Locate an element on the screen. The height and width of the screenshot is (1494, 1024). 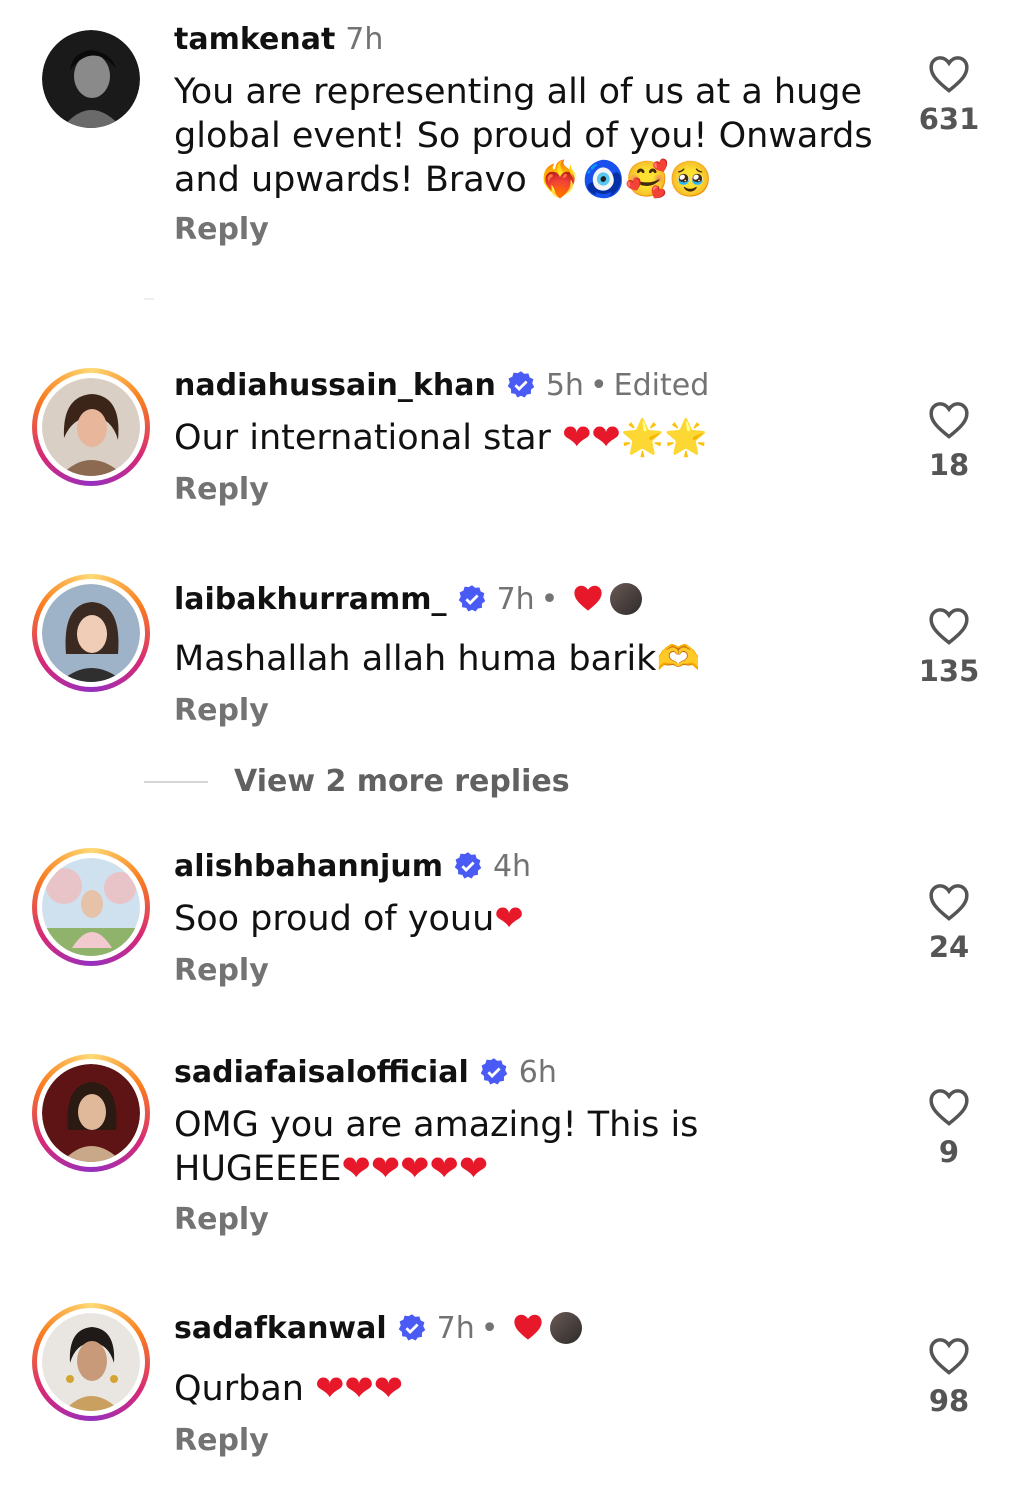
comment-meta: sadiafaisalofficial 6h is located at coordinates (365, 1073).